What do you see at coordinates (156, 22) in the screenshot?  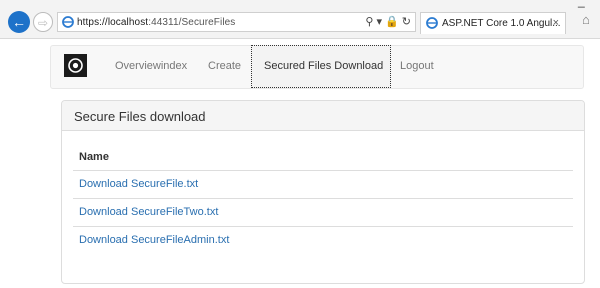 I see `url-text: https://localhost:44311/SecureFiles` at bounding box center [156, 22].